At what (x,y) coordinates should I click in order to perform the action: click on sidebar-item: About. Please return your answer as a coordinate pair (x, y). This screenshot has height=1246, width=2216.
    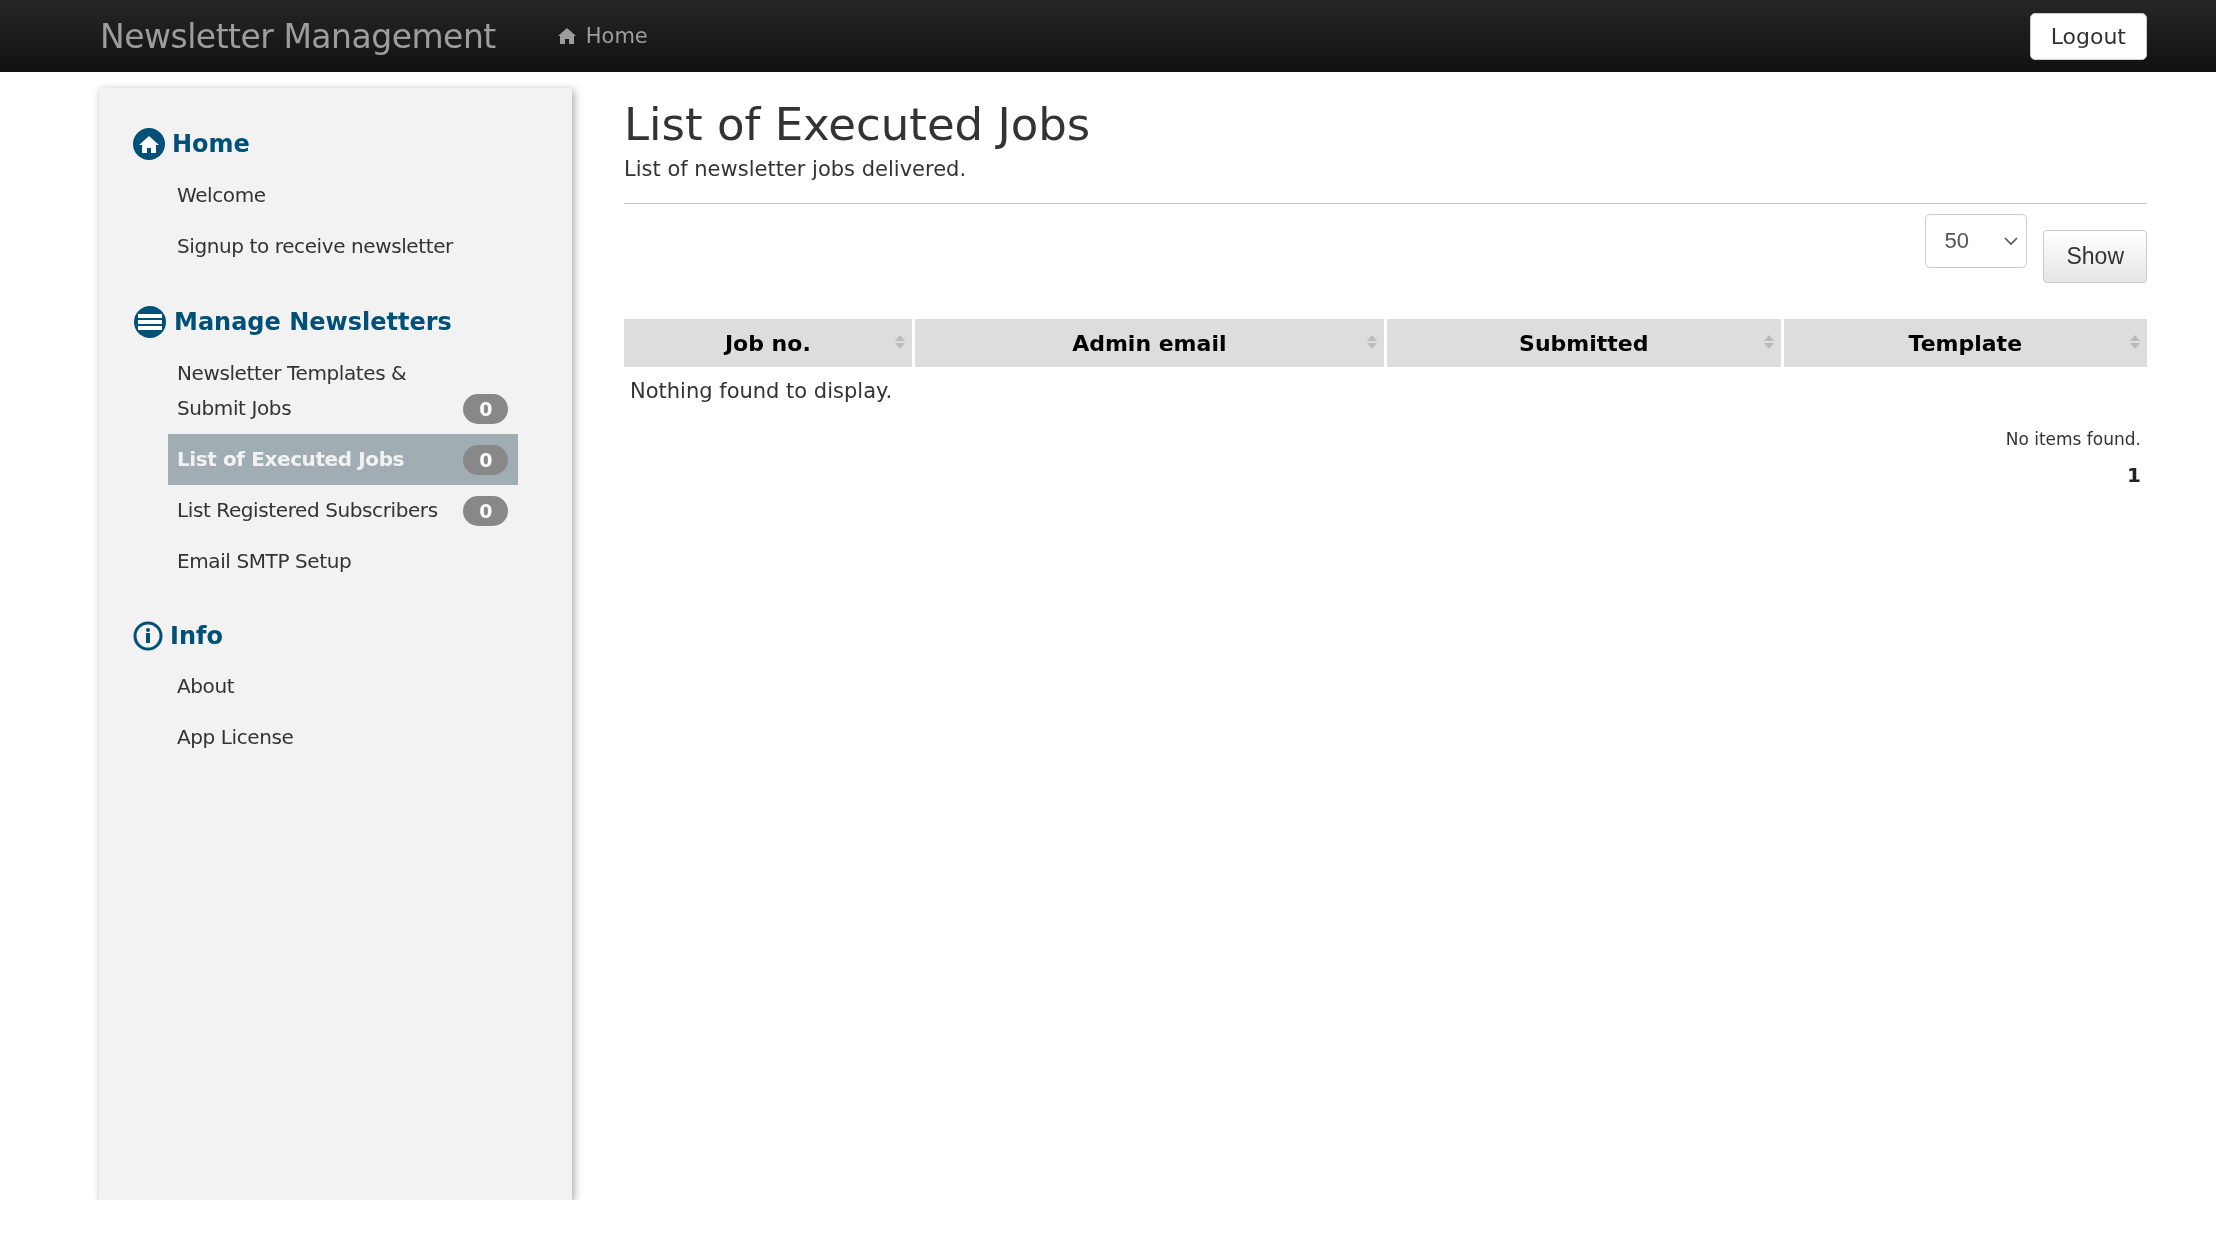
    Looking at the image, I should click on (343, 686).